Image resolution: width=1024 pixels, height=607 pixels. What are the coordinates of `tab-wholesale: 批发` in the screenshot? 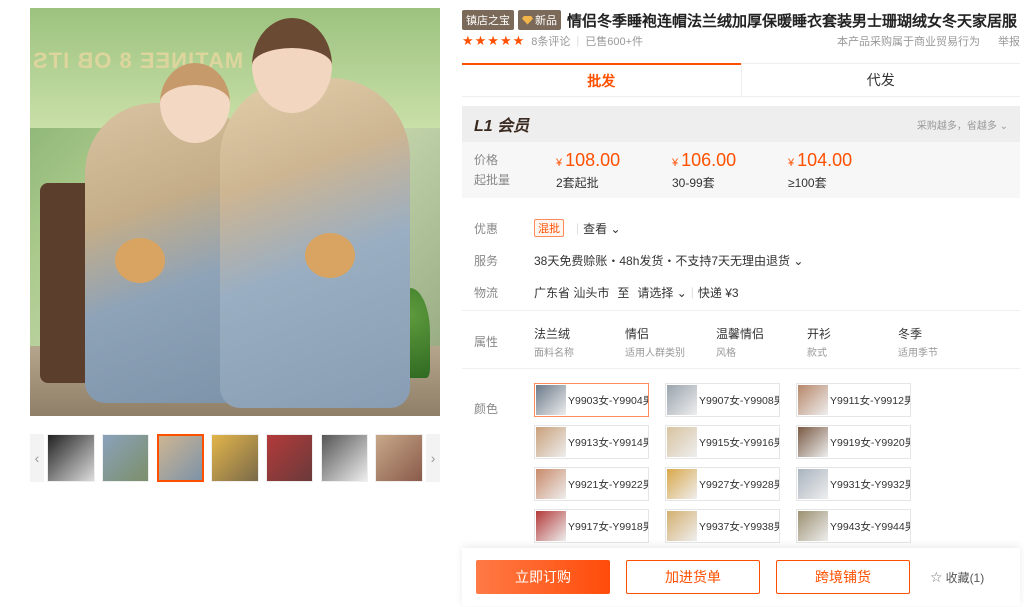 It's located at (601, 79).